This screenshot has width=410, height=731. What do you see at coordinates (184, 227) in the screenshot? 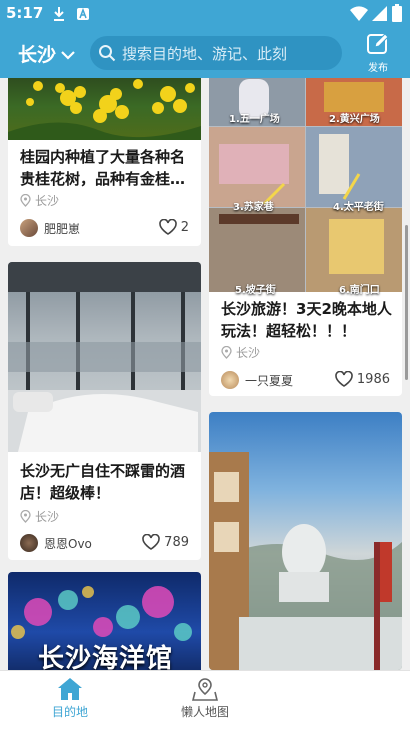
I see `like-count: 2` at bounding box center [184, 227].